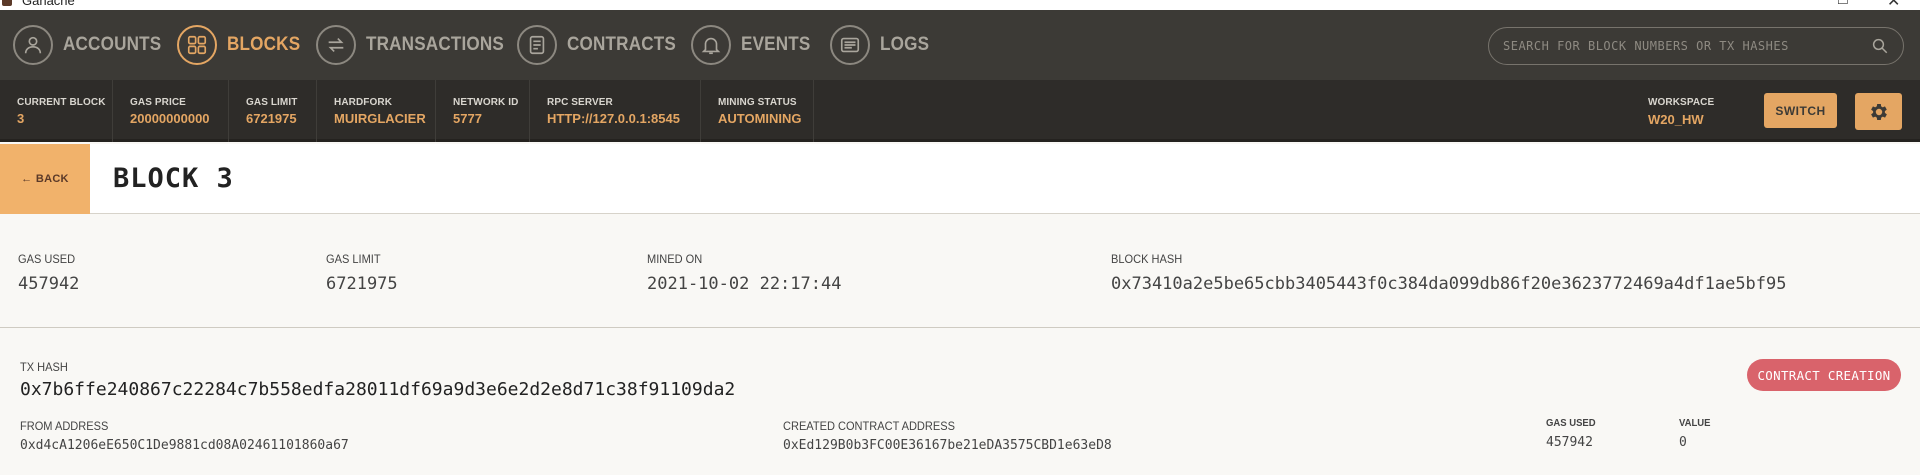 The height and width of the screenshot is (475, 1920). Describe the element at coordinates (435, 44) in the screenshot. I see `nav-transactions-label: TRANSACTIONS` at that location.